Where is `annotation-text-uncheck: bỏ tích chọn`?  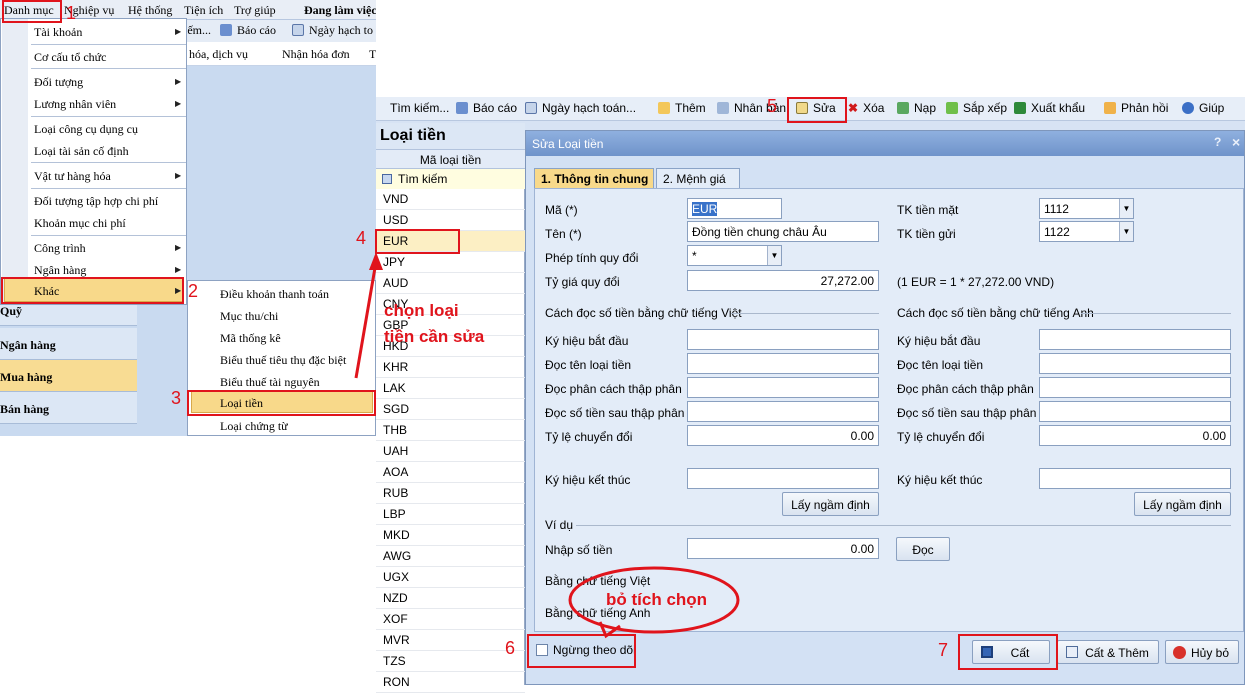 annotation-text-uncheck: bỏ tích chọn is located at coordinates (657, 599).